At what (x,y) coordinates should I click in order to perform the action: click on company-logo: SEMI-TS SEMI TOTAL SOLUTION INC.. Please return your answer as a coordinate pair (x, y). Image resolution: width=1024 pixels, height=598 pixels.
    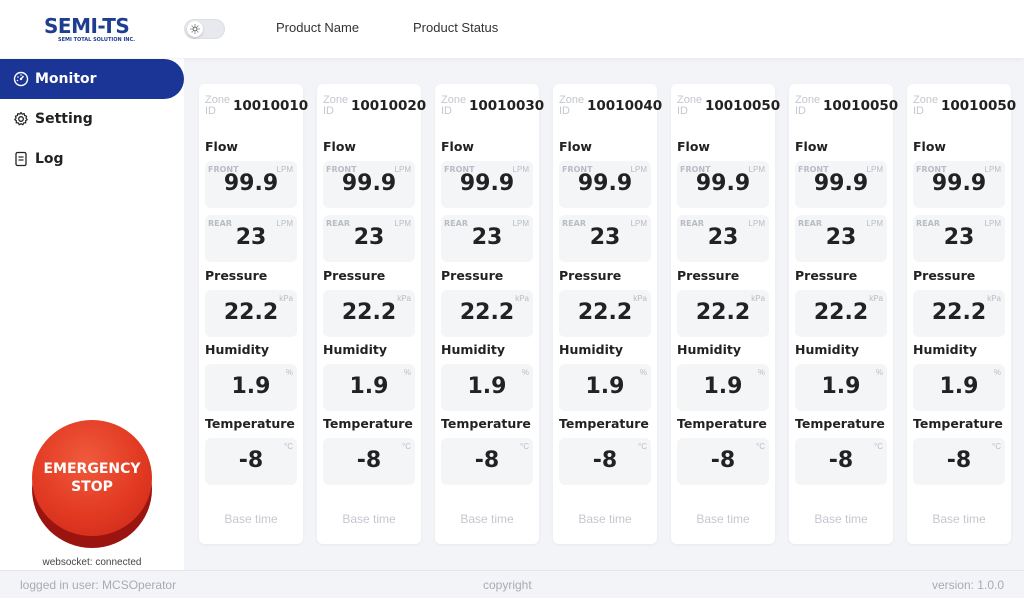
    Looking at the image, I should click on (94, 29).